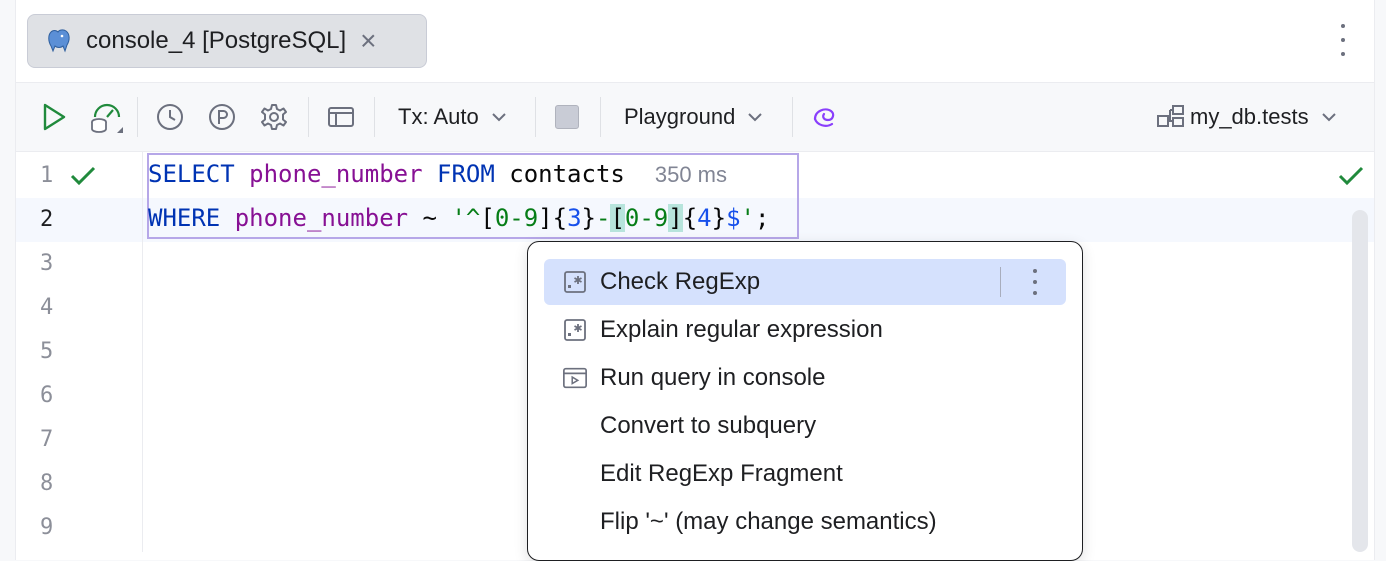 Image resolution: width=1386 pixels, height=561 pixels. I want to click on datasource-schema-dropdown: my_db.tests, so click(1254, 117).